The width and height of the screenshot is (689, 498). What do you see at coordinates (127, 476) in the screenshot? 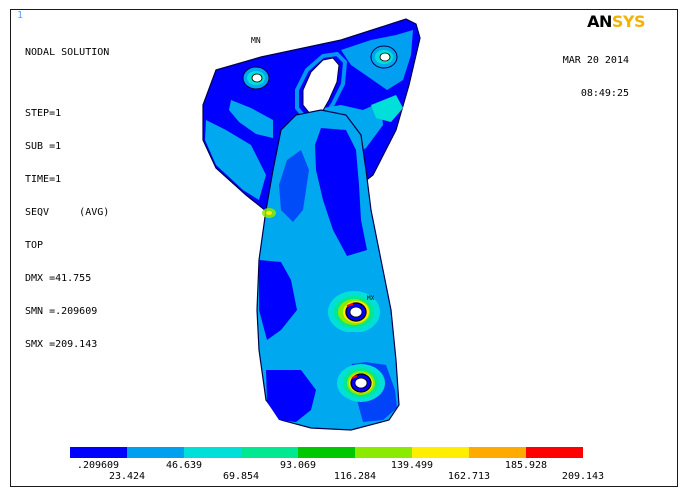
I see `legend-label-bottom-0: 23.424` at bounding box center [127, 476].